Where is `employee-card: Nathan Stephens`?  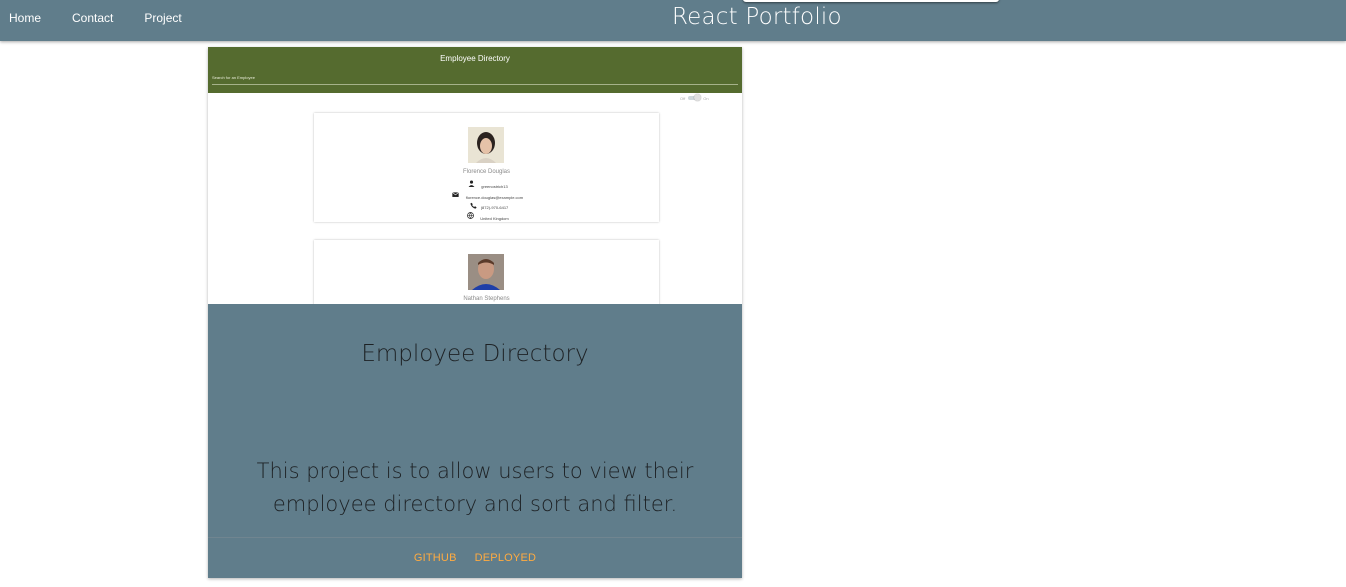 employee-card: Nathan Stephens is located at coordinates (486, 272).